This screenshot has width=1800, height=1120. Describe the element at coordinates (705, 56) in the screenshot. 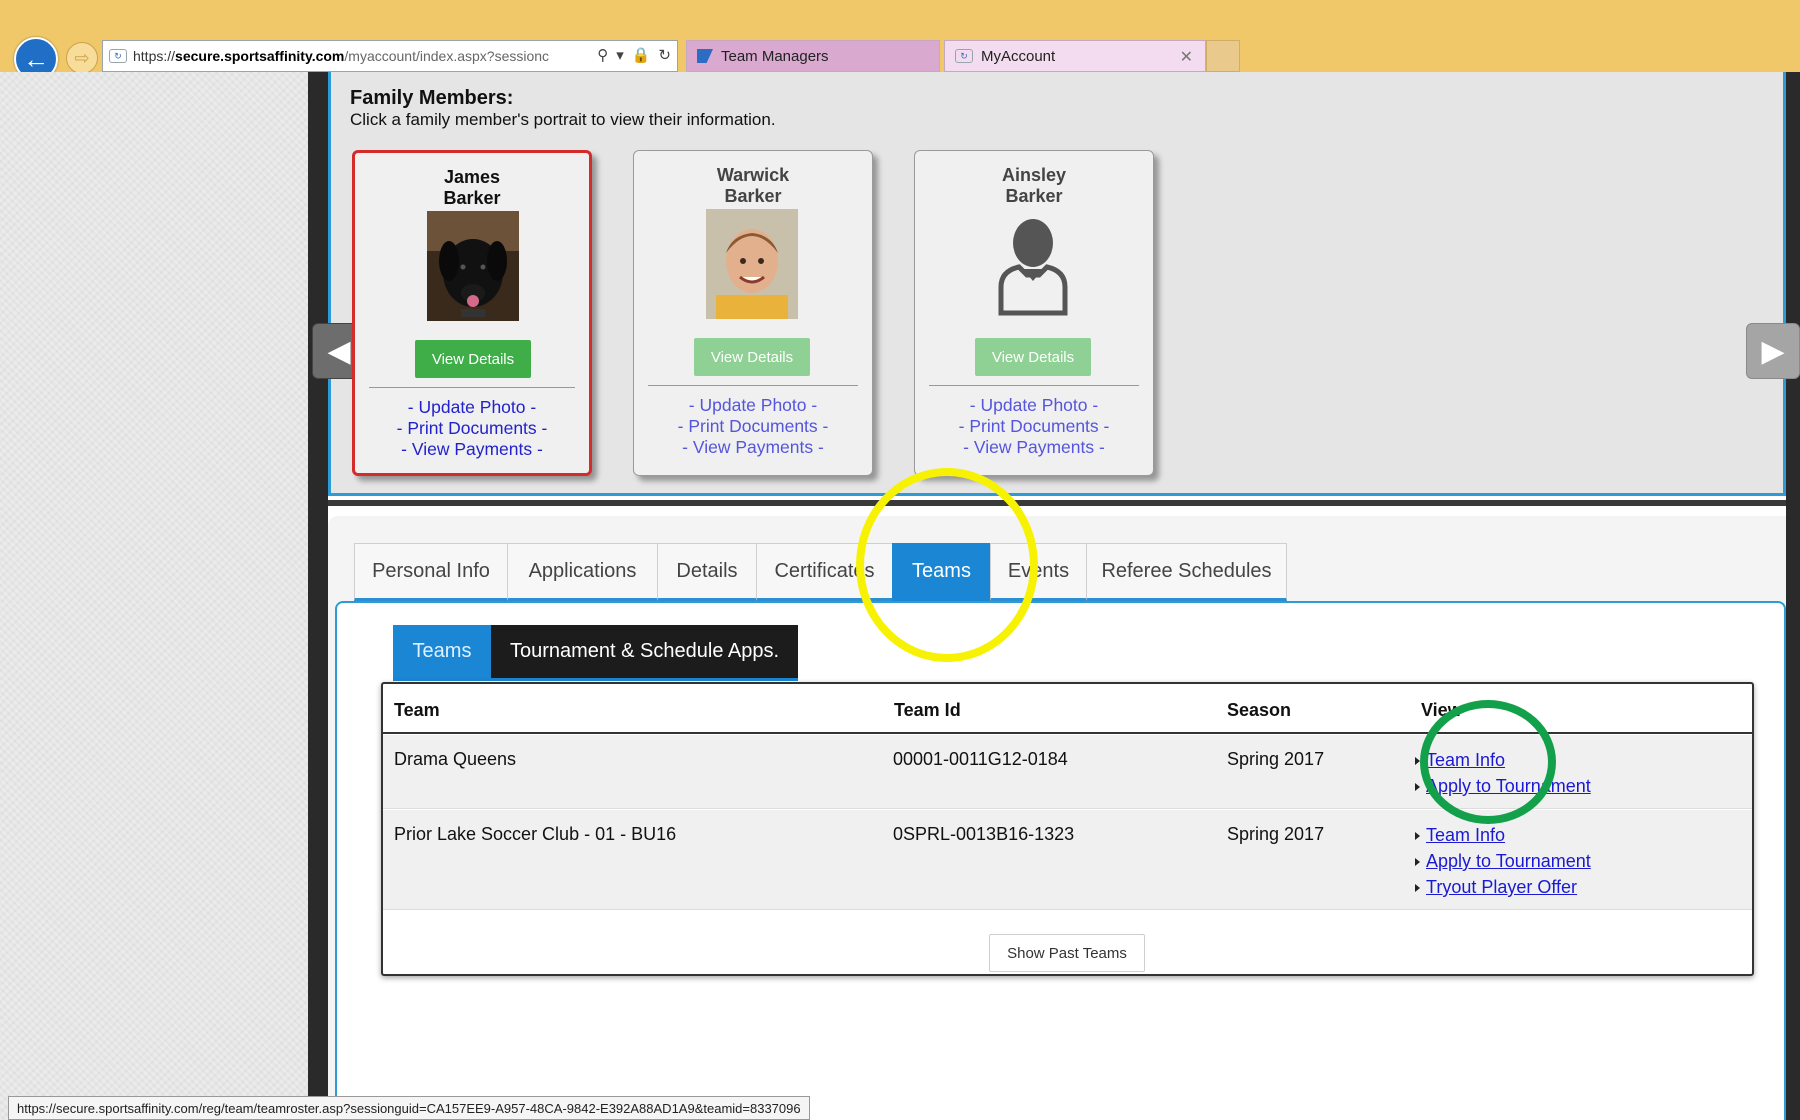

I see `tab-flag-icon` at that location.